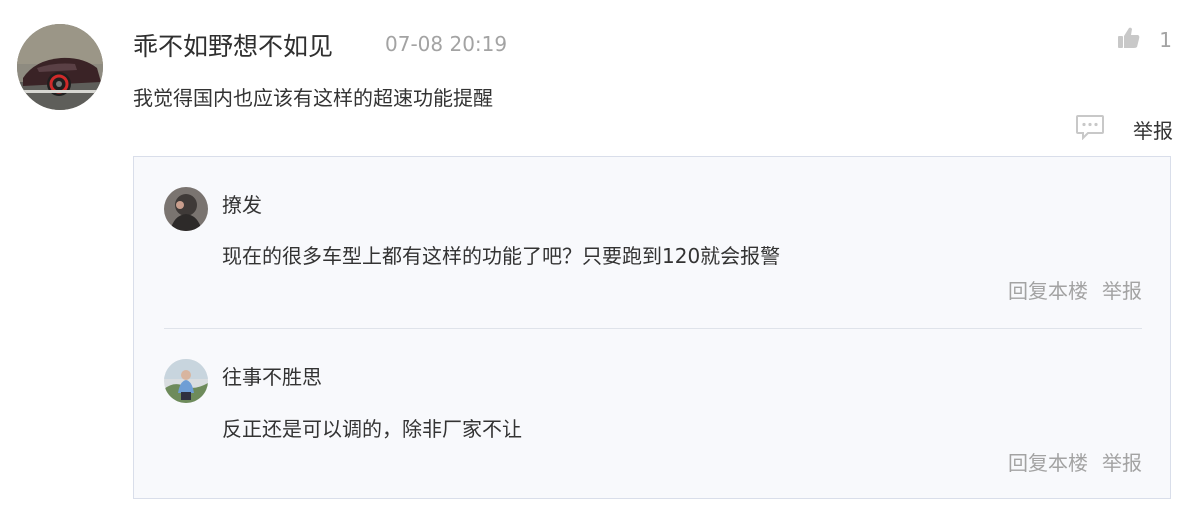  Describe the element at coordinates (233, 45) in the screenshot. I see `commenter-username: 乖不如野想不如见` at that location.